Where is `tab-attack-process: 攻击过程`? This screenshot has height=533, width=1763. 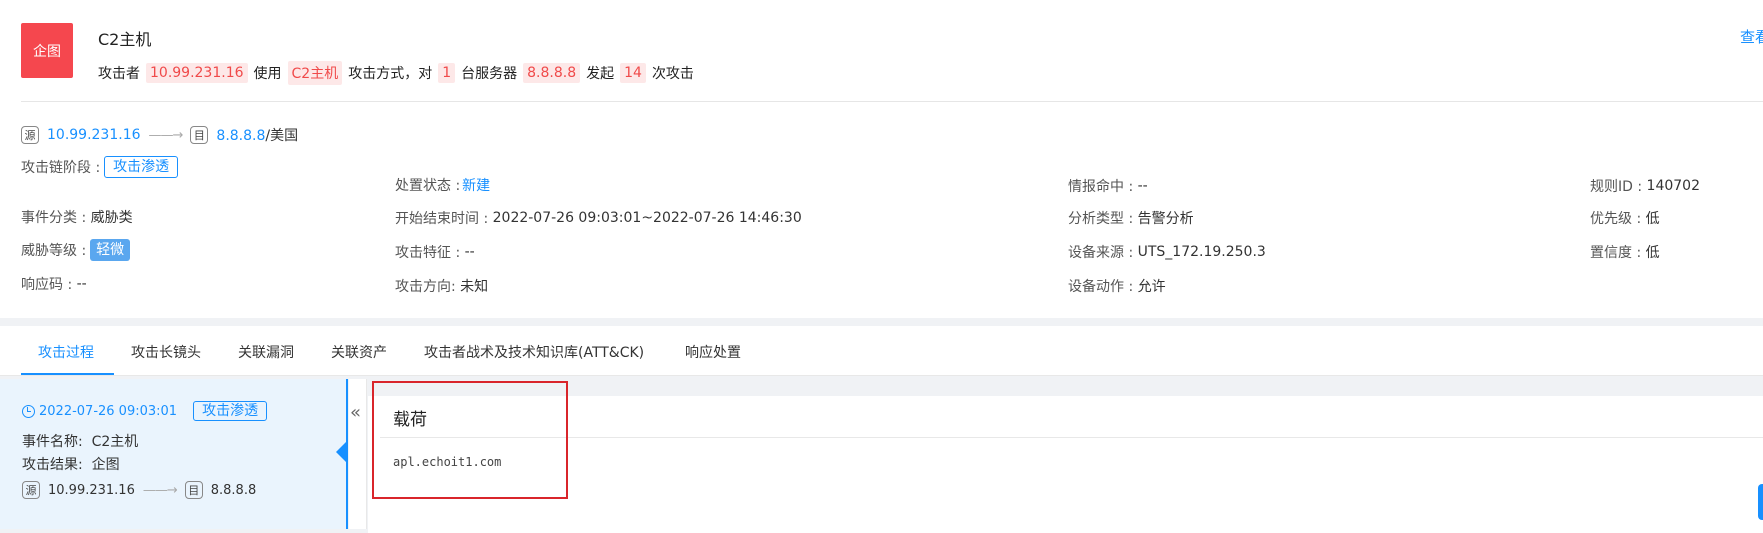 tab-attack-process: 攻击过程 is located at coordinates (66, 352).